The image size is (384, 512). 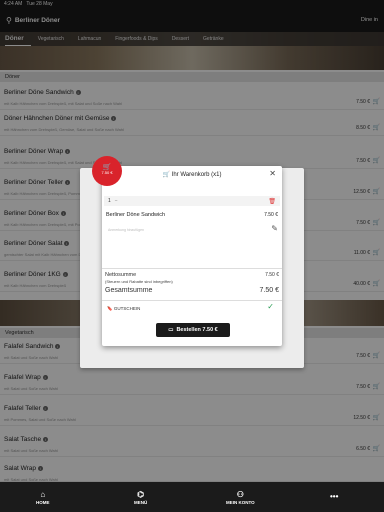 What do you see at coordinates (272, 173) in the screenshot?
I see `close-icon: ✕` at bounding box center [272, 173].